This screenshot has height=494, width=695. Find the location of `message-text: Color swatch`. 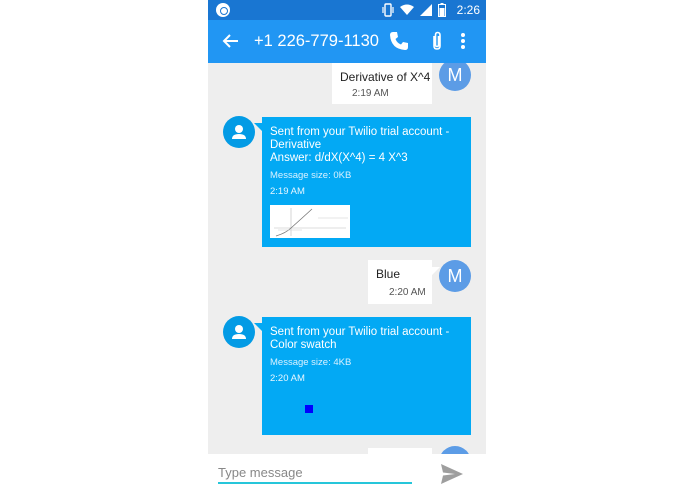

message-text: Color swatch is located at coordinates (303, 345).